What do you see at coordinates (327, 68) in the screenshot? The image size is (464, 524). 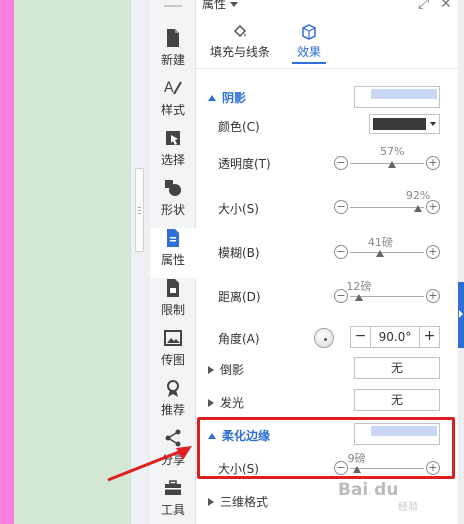 I see `tab-divider` at bounding box center [327, 68].